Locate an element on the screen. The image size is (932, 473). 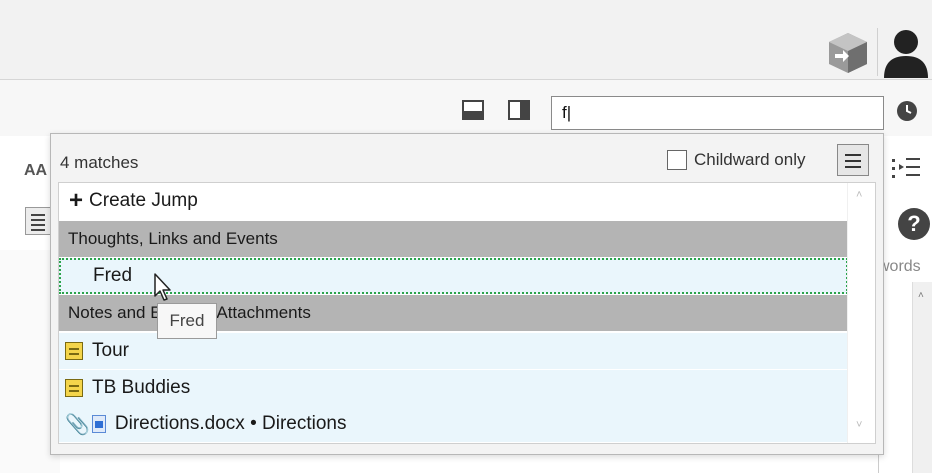
popup-header: 4 matches Childward only is located at coordinates (467, 158).